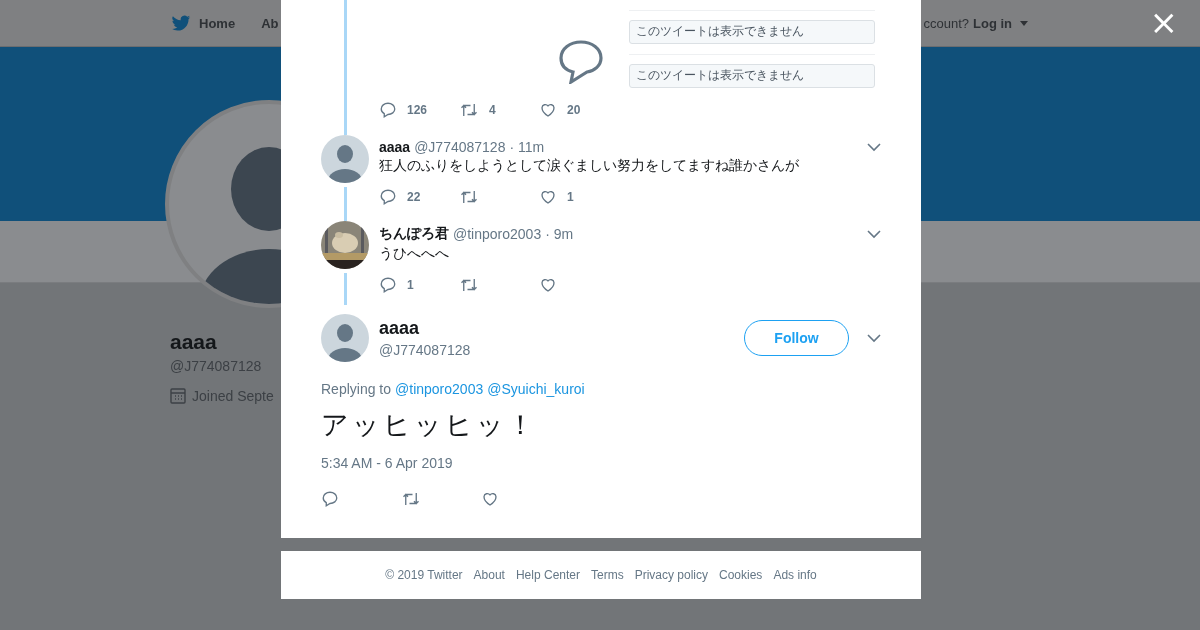  Describe the element at coordinates (795, 575) in the screenshot. I see `footer-link: Ads info` at that location.